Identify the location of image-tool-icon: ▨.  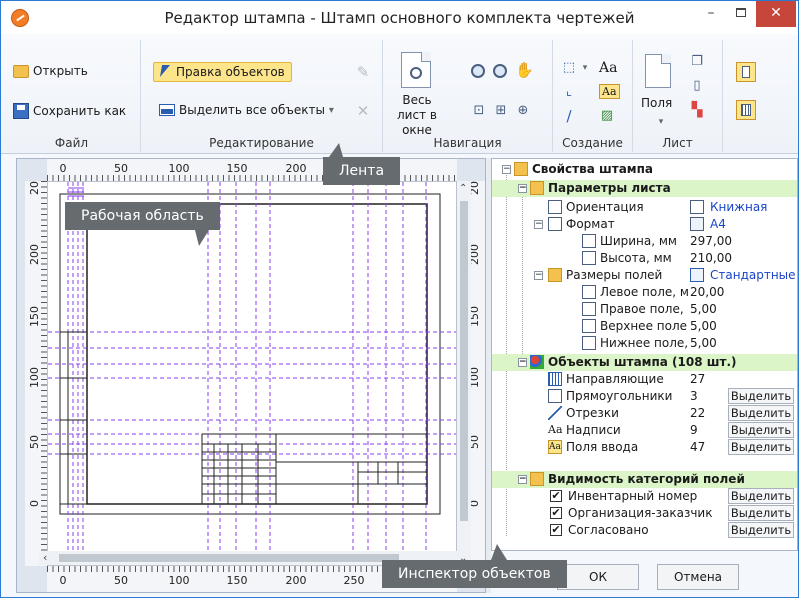
(607, 116).